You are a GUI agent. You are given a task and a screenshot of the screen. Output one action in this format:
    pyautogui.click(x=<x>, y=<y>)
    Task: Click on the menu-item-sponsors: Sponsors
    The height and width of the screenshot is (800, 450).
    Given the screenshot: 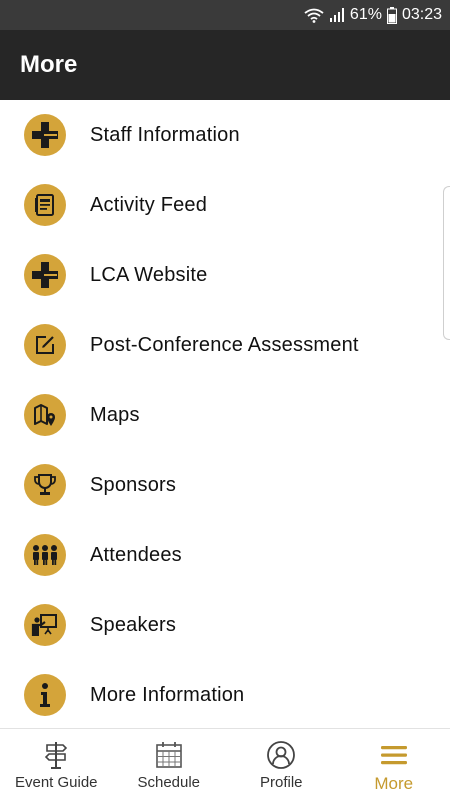 What is the action you would take?
    pyautogui.click(x=225, y=485)
    